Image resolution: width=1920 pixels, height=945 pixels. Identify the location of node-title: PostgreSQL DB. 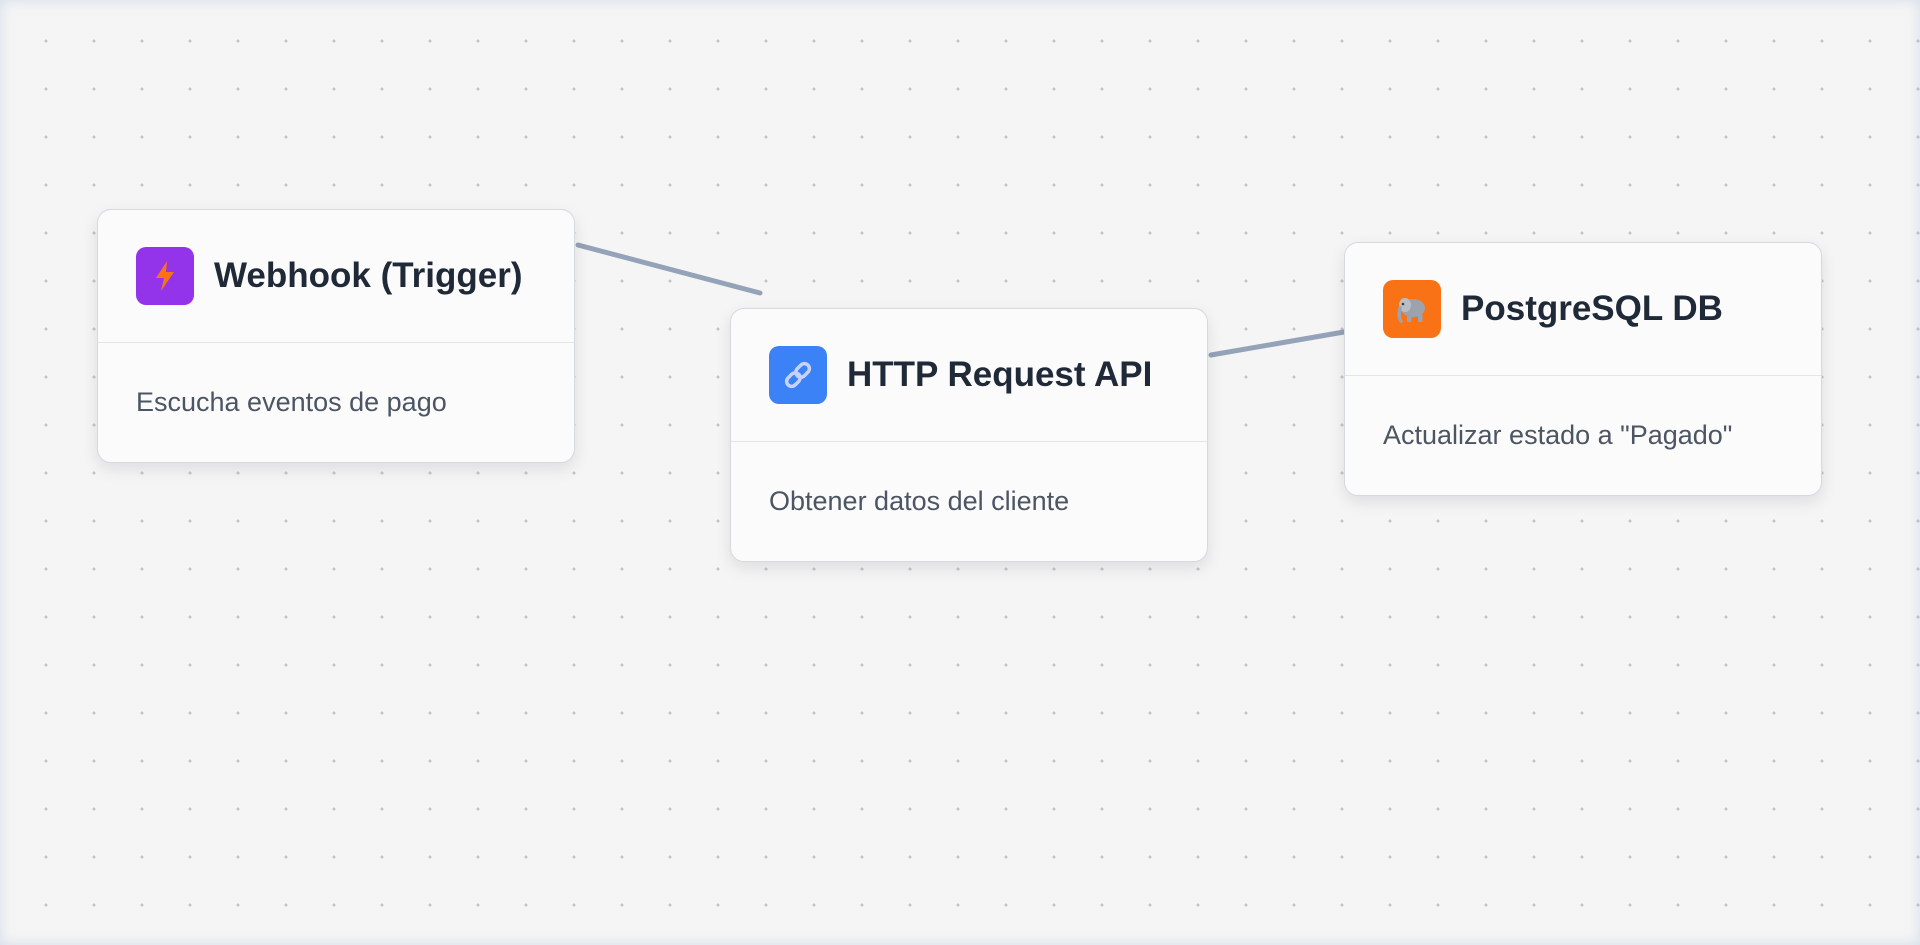
(1592, 308).